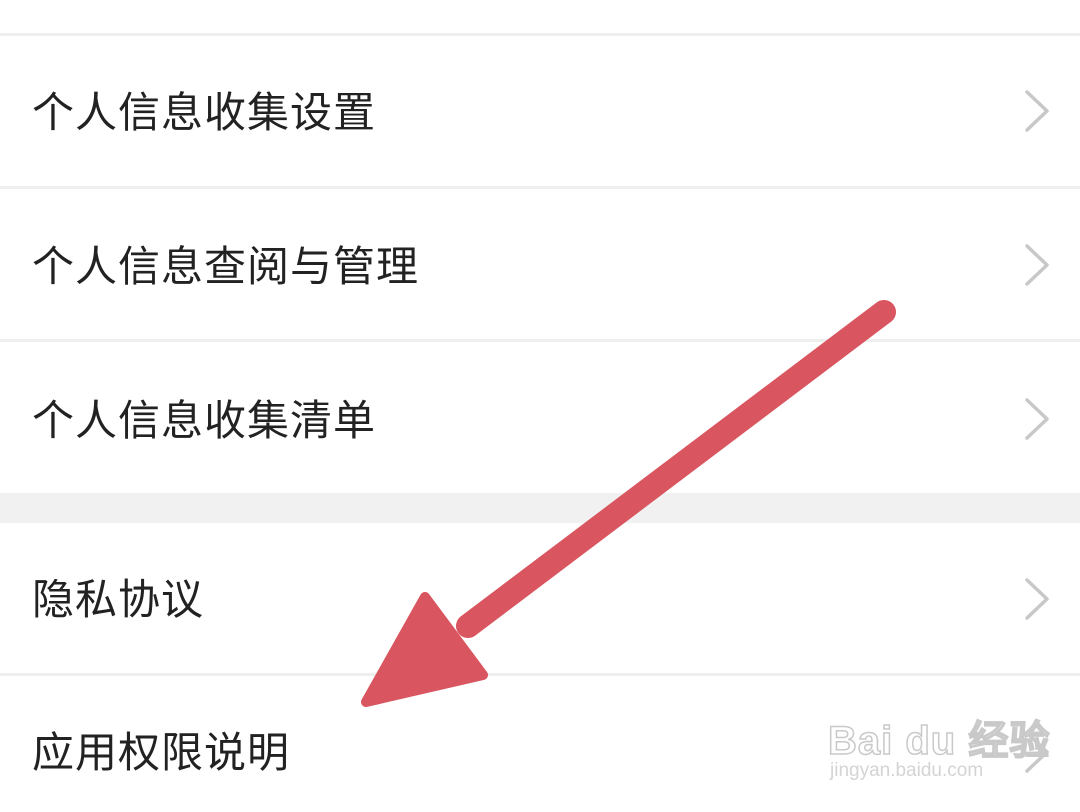 The width and height of the screenshot is (1080, 812). Describe the element at coordinates (226, 266) in the screenshot. I see `settings-item-label: 个人信息查阅与管理` at that location.